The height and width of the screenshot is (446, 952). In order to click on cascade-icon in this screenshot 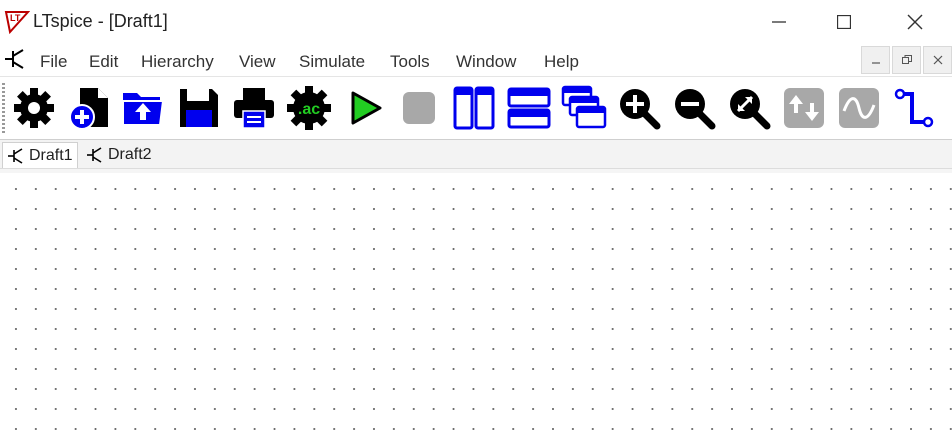, I will do `click(584, 107)`.